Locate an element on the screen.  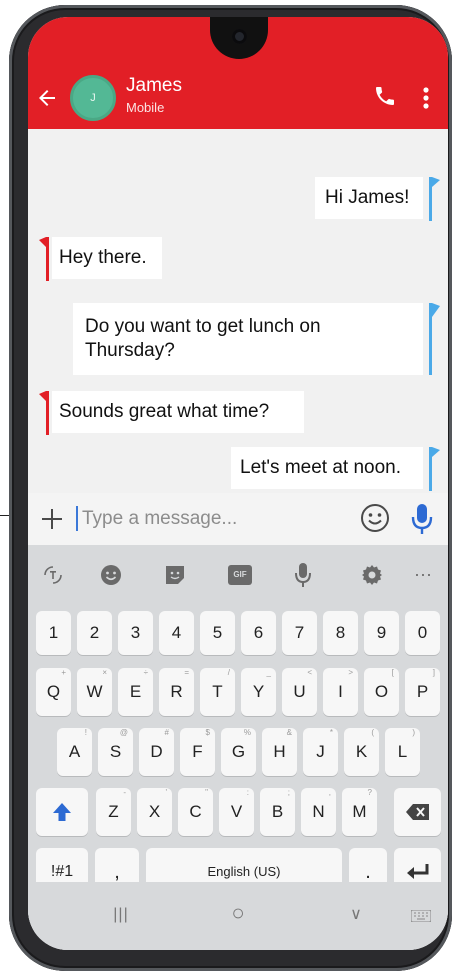
key-hint: = is located at coordinates (186, 672).